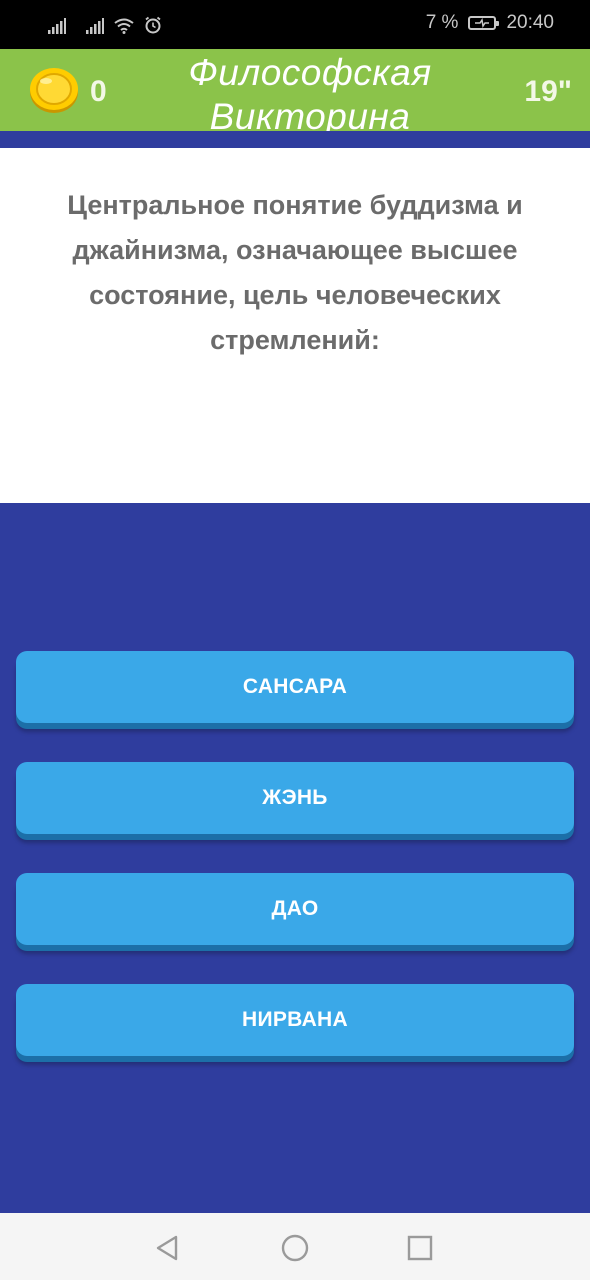  I want to click on countdown-timer: 19", so click(548, 91).